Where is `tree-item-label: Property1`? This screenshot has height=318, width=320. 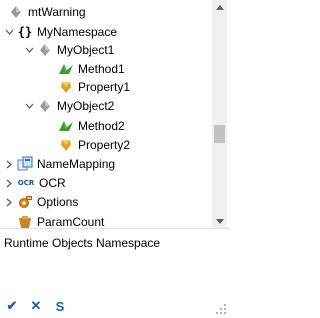 tree-item-label: Property1 is located at coordinates (104, 87).